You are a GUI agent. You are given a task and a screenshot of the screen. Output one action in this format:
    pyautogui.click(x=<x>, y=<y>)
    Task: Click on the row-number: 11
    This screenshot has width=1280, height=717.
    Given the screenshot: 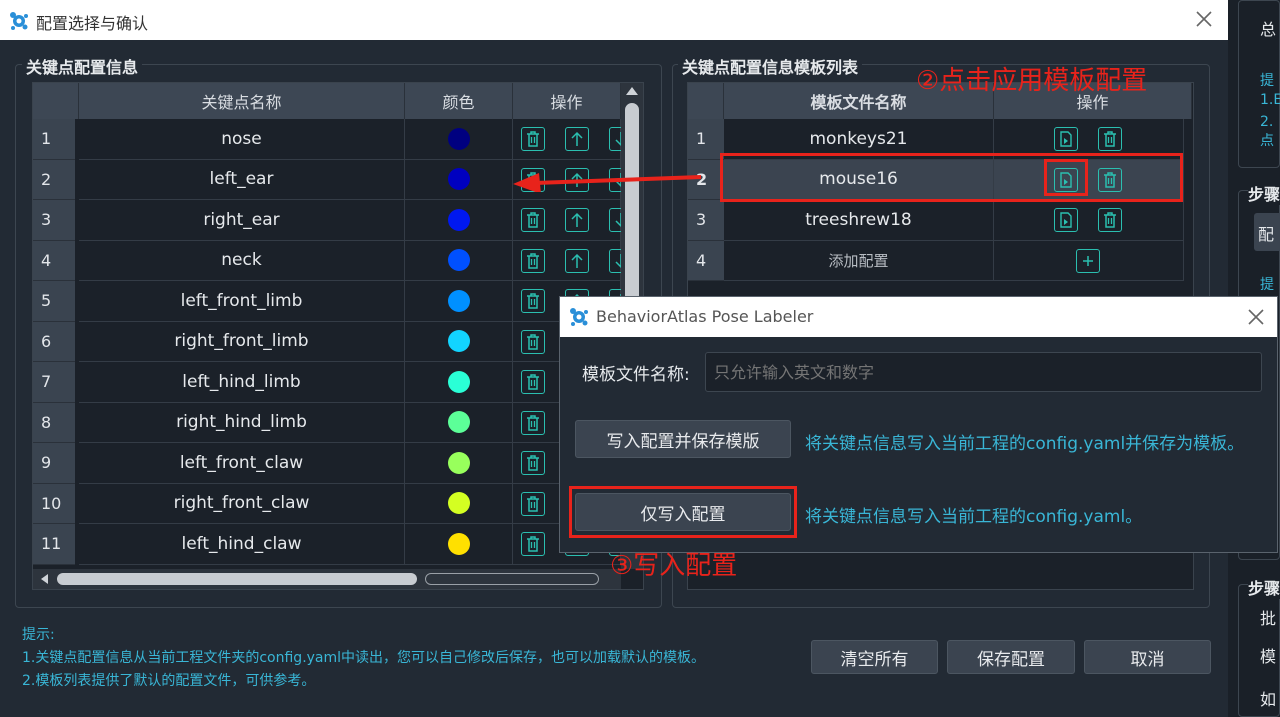 What is the action you would take?
    pyautogui.click(x=54, y=544)
    